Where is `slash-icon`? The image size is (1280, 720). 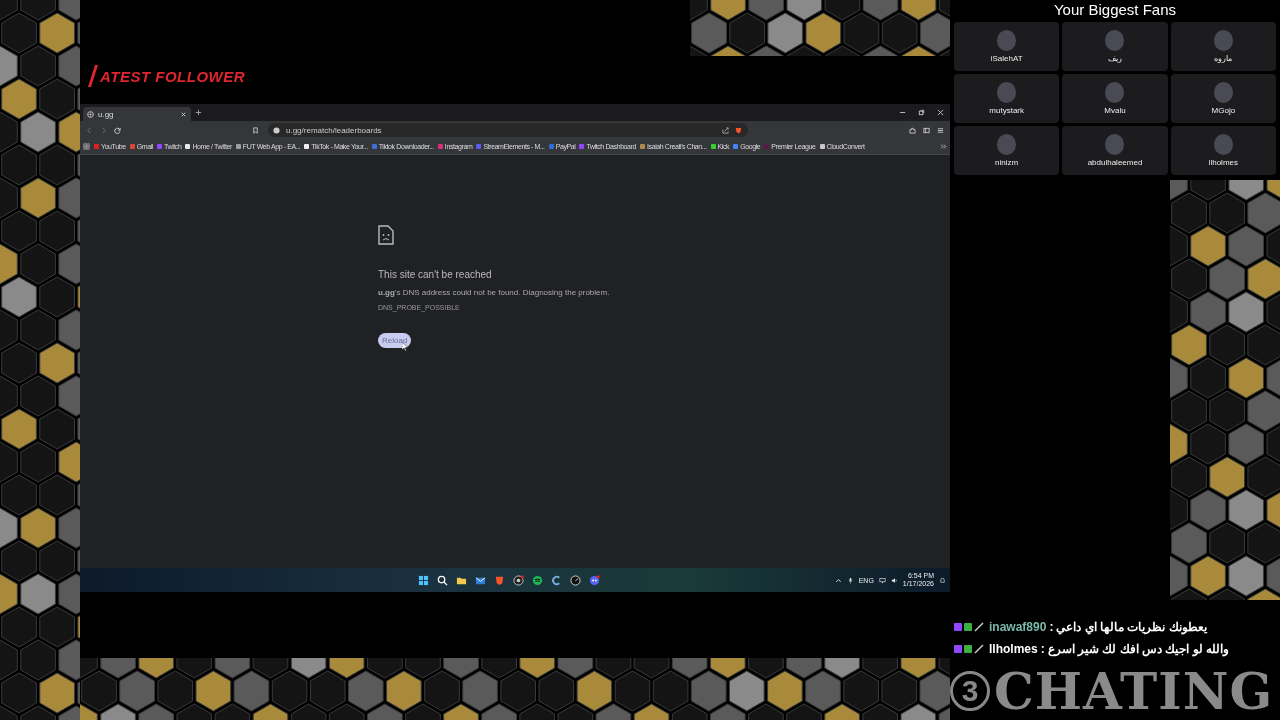
slash-icon is located at coordinates (93, 76).